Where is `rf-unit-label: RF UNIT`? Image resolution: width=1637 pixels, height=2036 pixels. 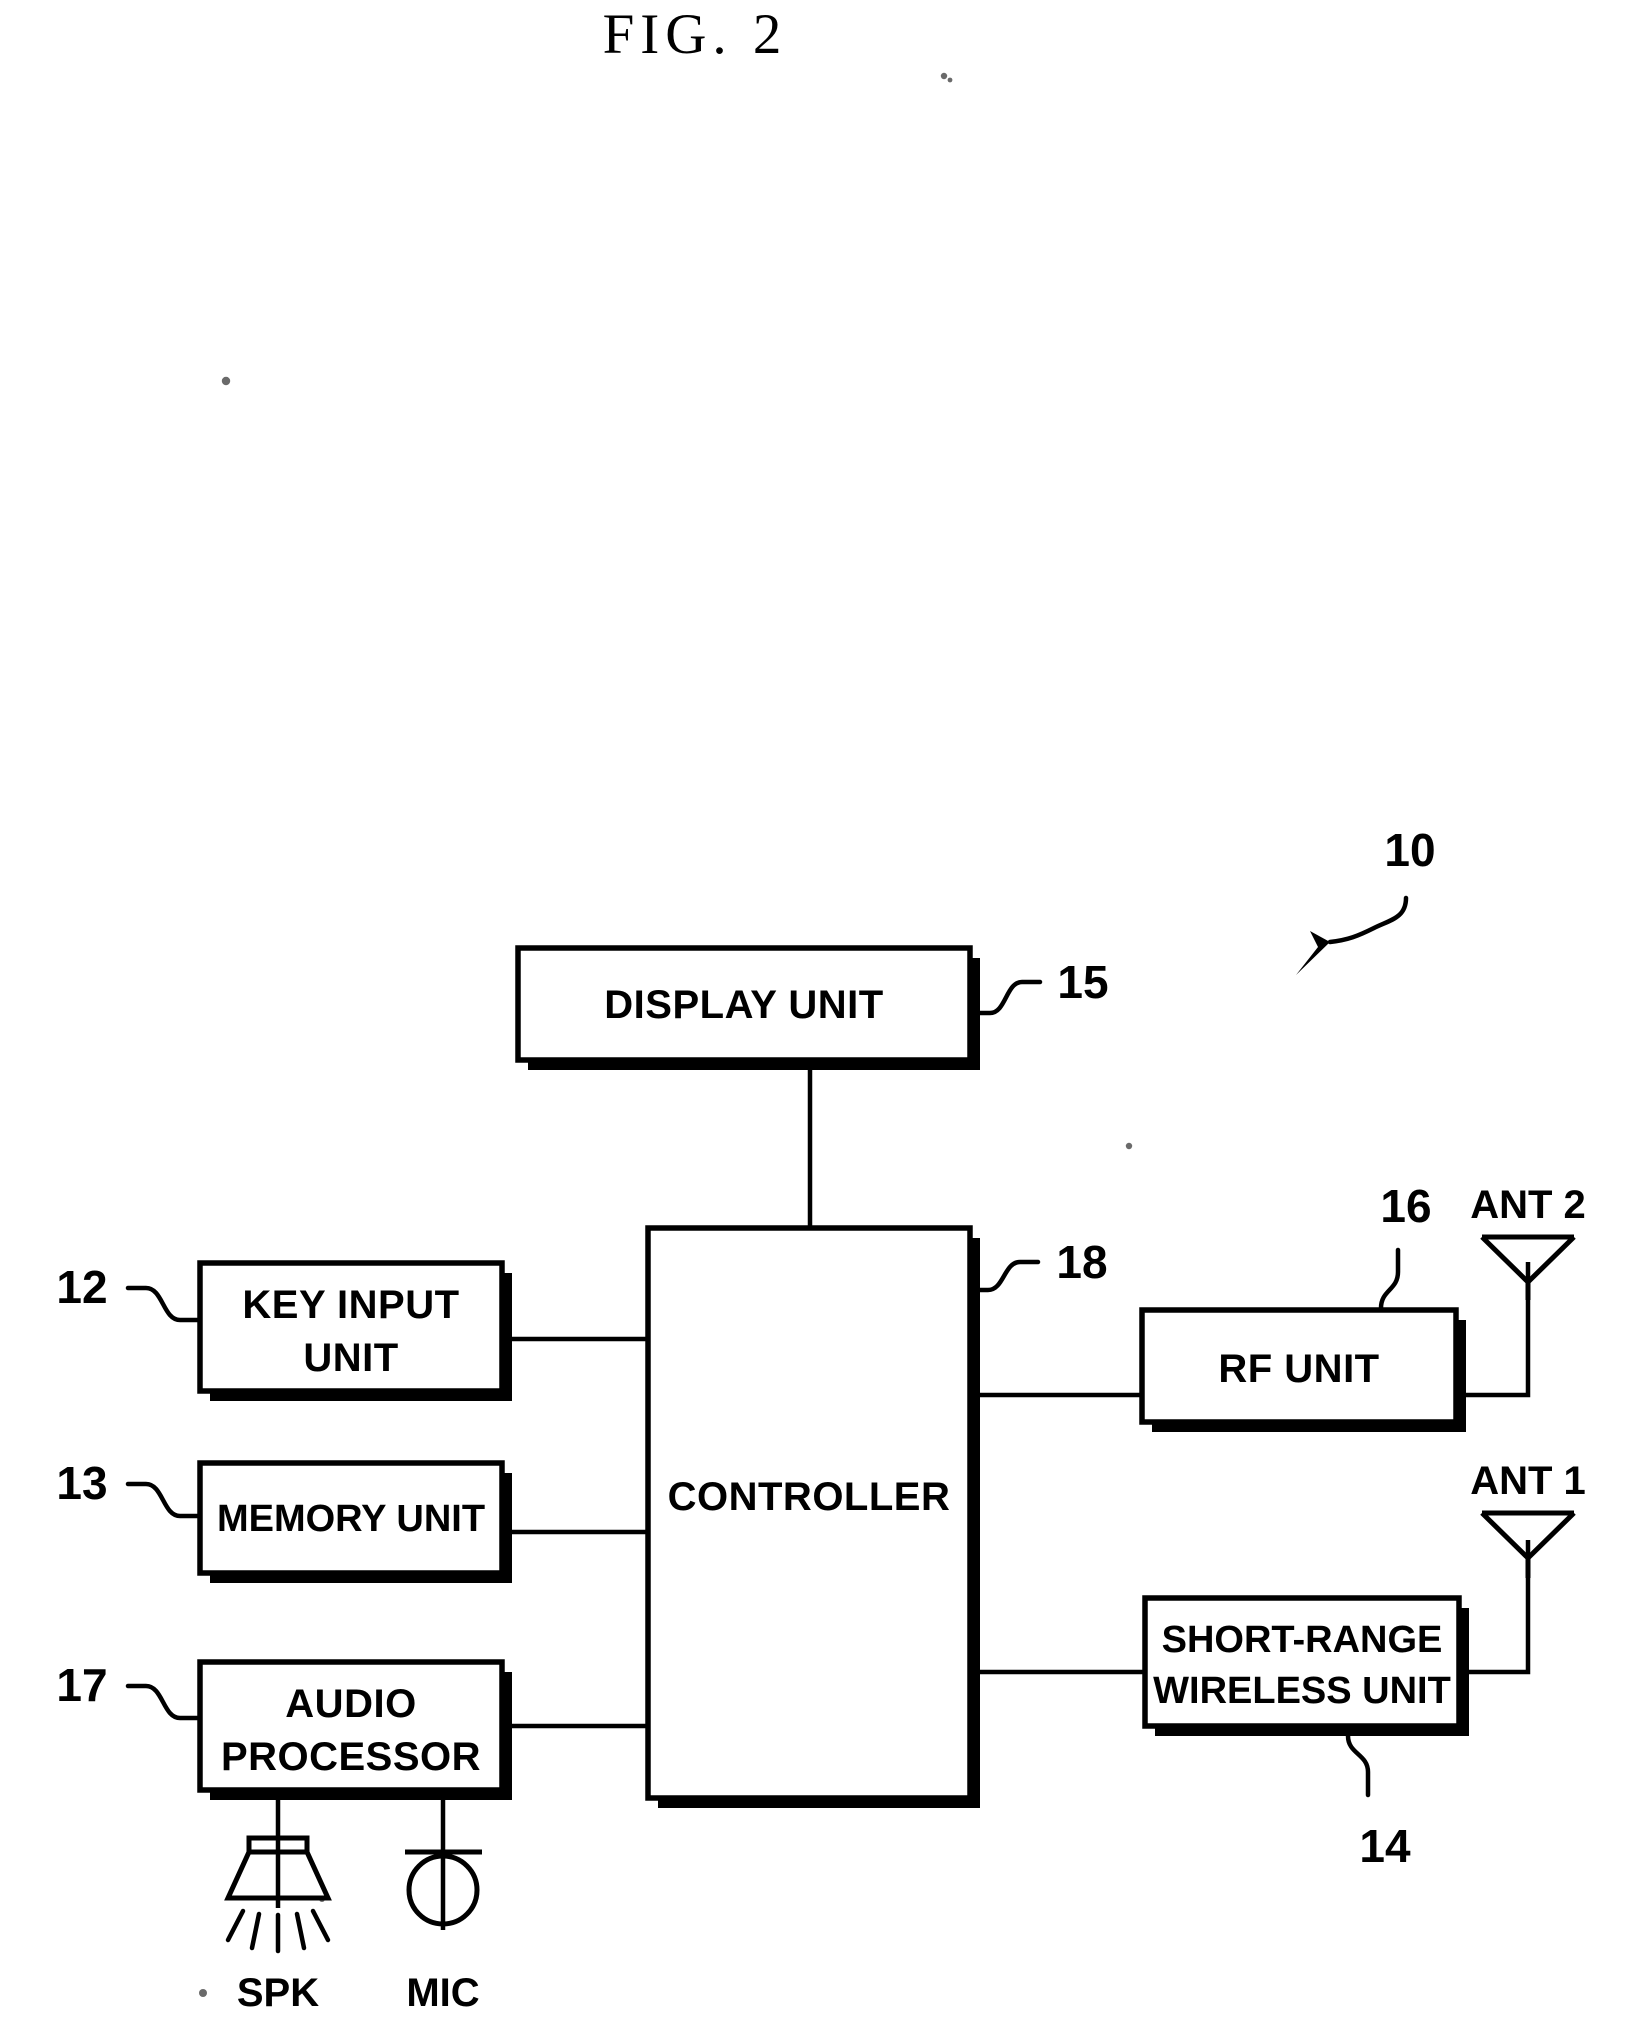
rf-unit-label: RF UNIT is located at coordinates (1298, 1369).